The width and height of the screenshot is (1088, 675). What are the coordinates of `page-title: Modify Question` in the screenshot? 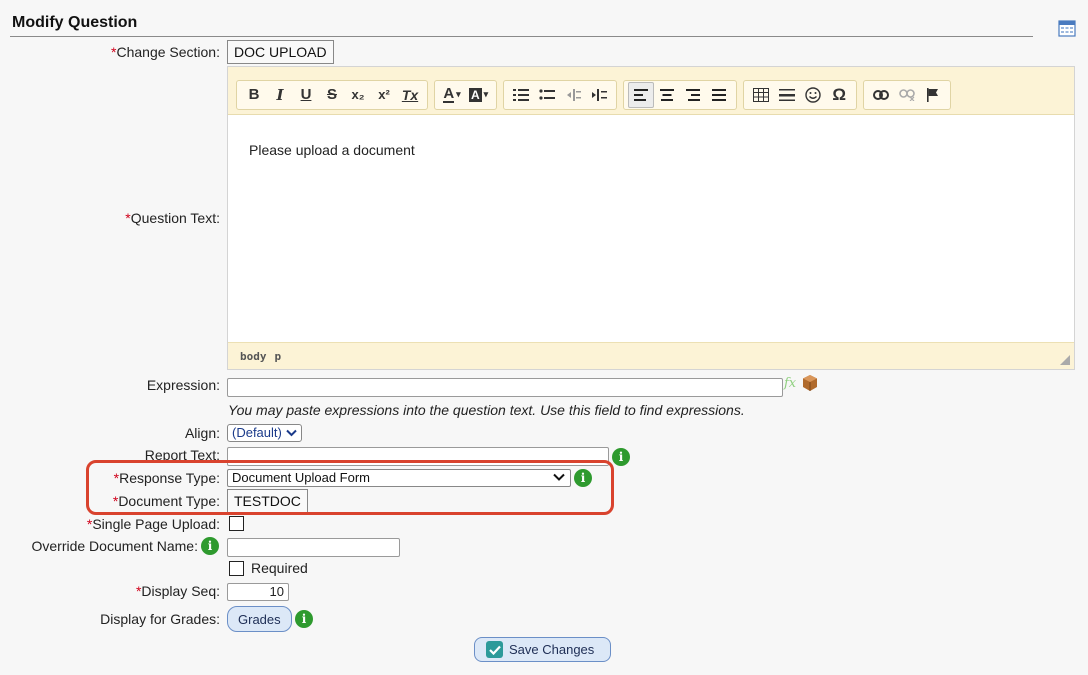 It's located at (75, 22).